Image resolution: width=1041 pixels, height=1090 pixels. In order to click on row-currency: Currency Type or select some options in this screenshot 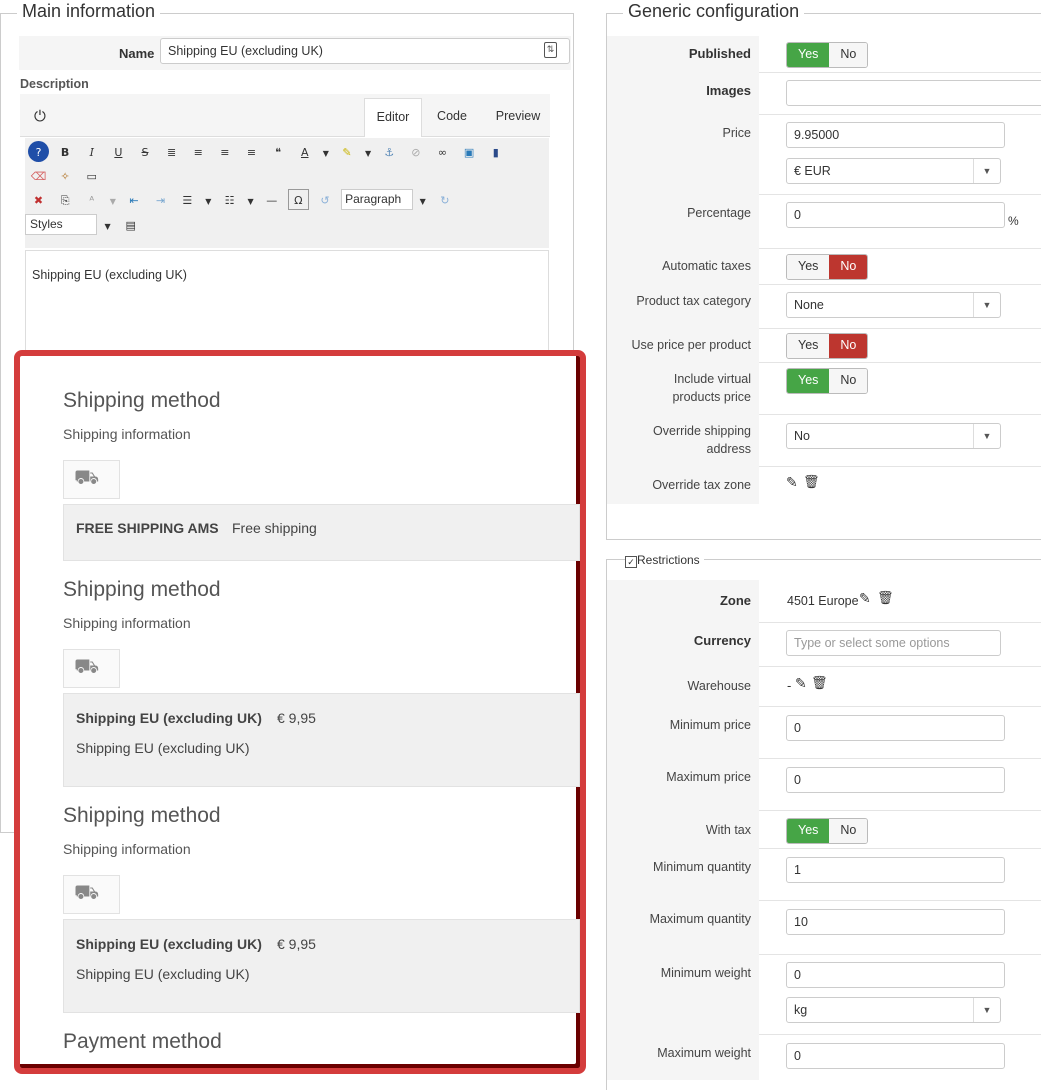, I will do `click(824, 644)`.